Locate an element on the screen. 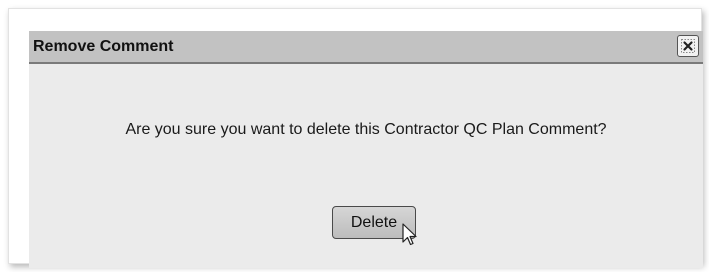 This screenshot has height=272, width=709. close-button is located at coordinates (688, 46).